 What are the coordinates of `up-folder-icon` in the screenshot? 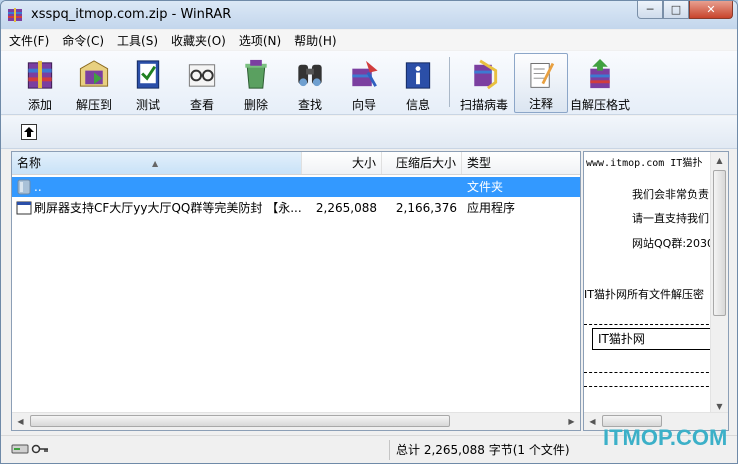 It's located at (29, 132).